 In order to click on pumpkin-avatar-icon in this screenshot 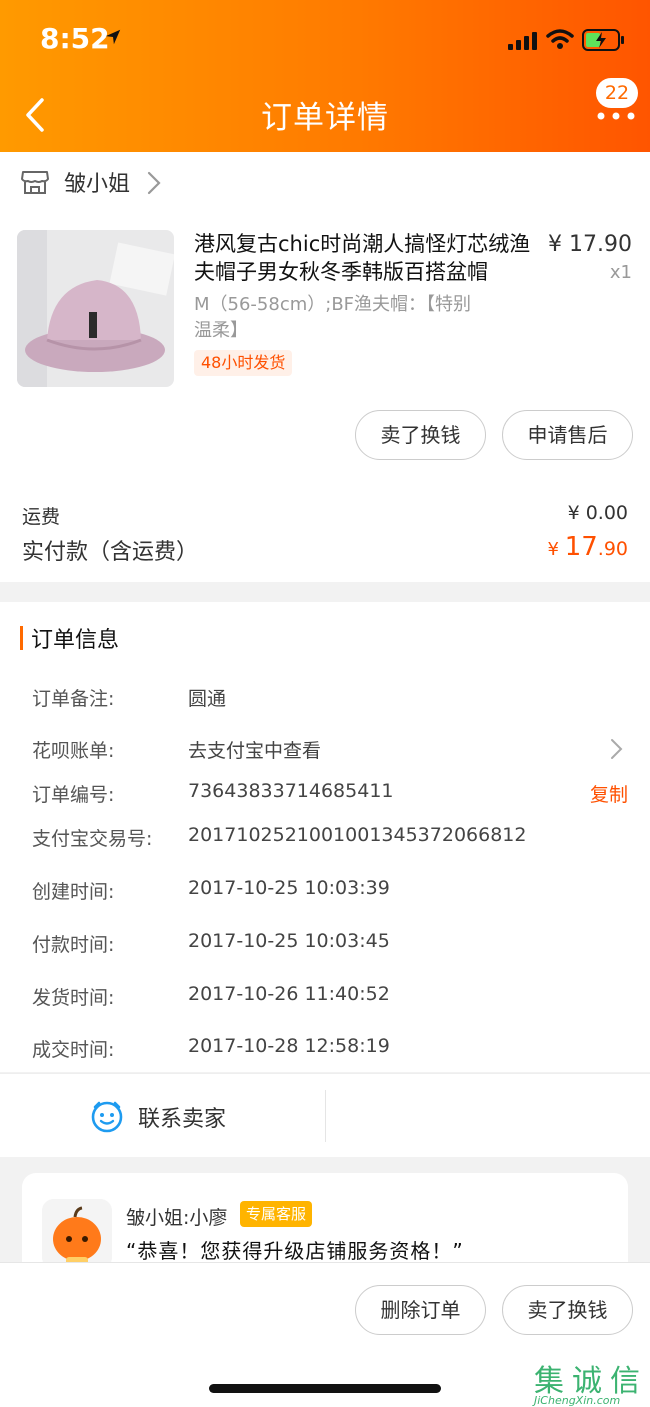, I will do `click(77, 1234)`.